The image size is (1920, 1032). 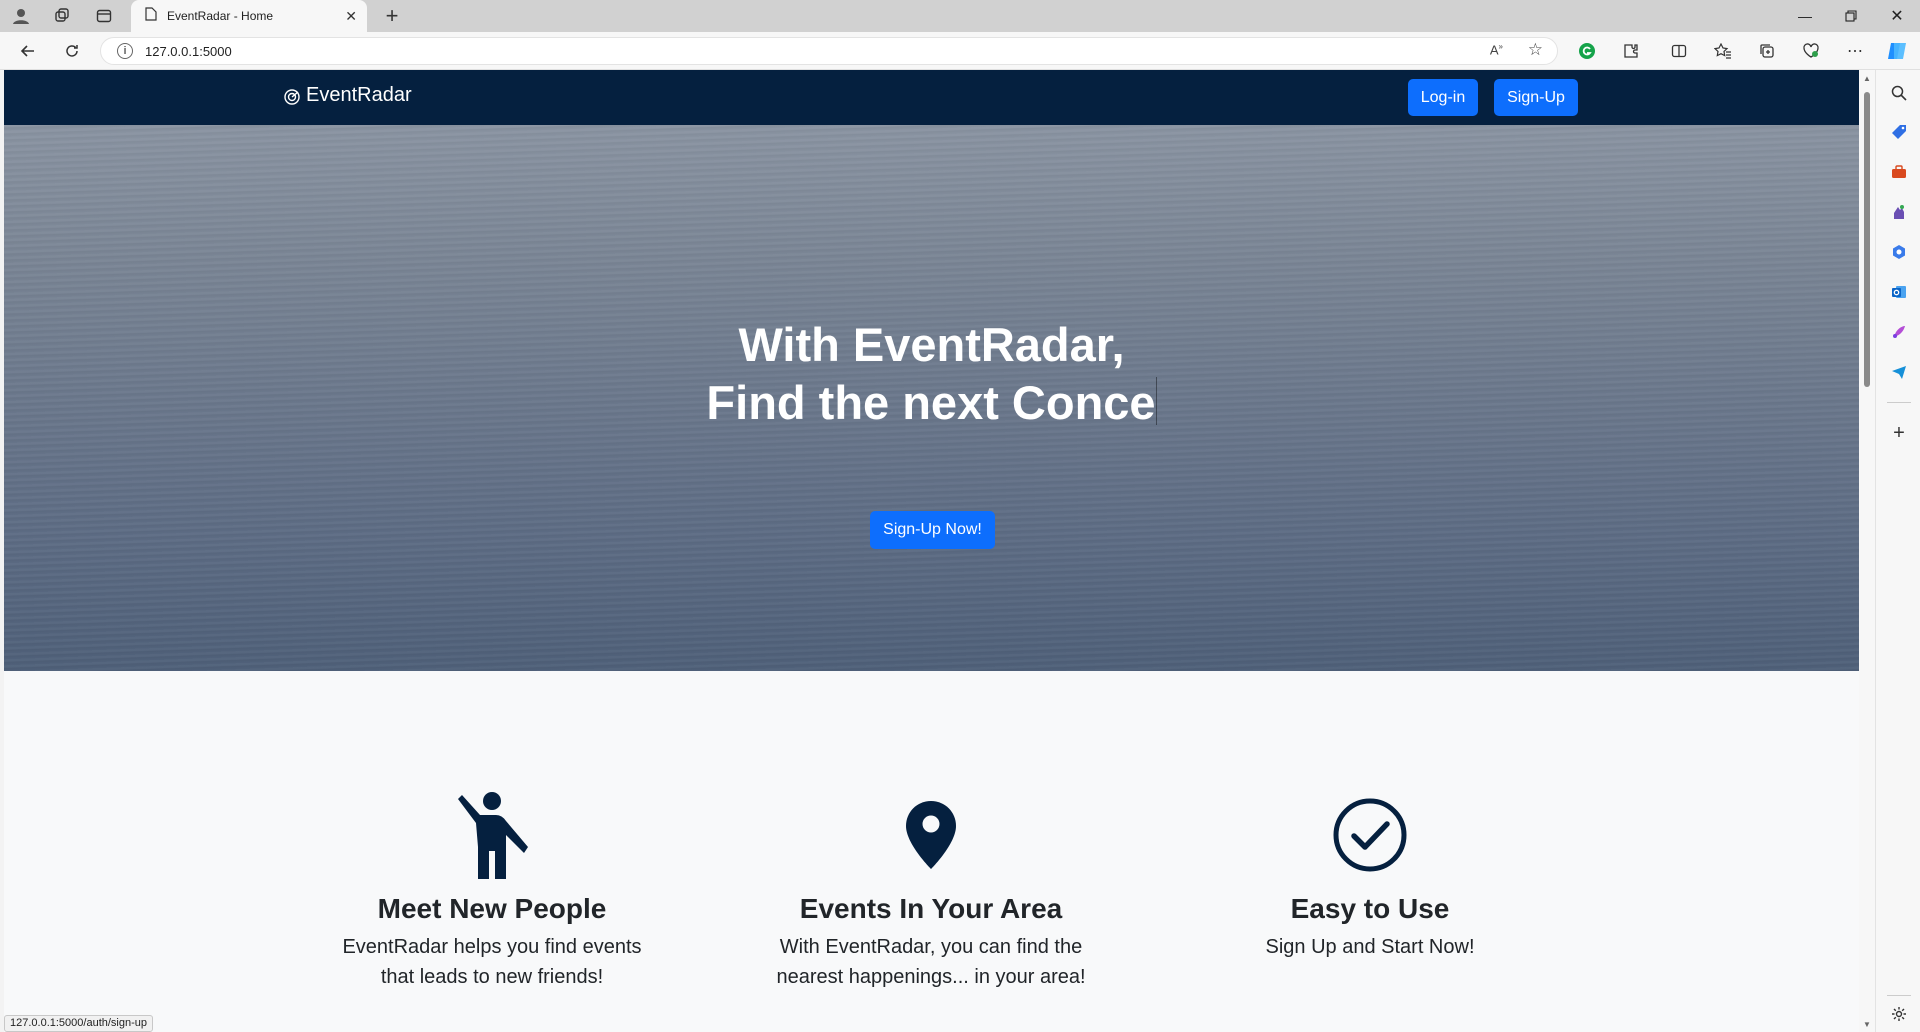 I want to click on send-icon, so click(x=1899, y=372).